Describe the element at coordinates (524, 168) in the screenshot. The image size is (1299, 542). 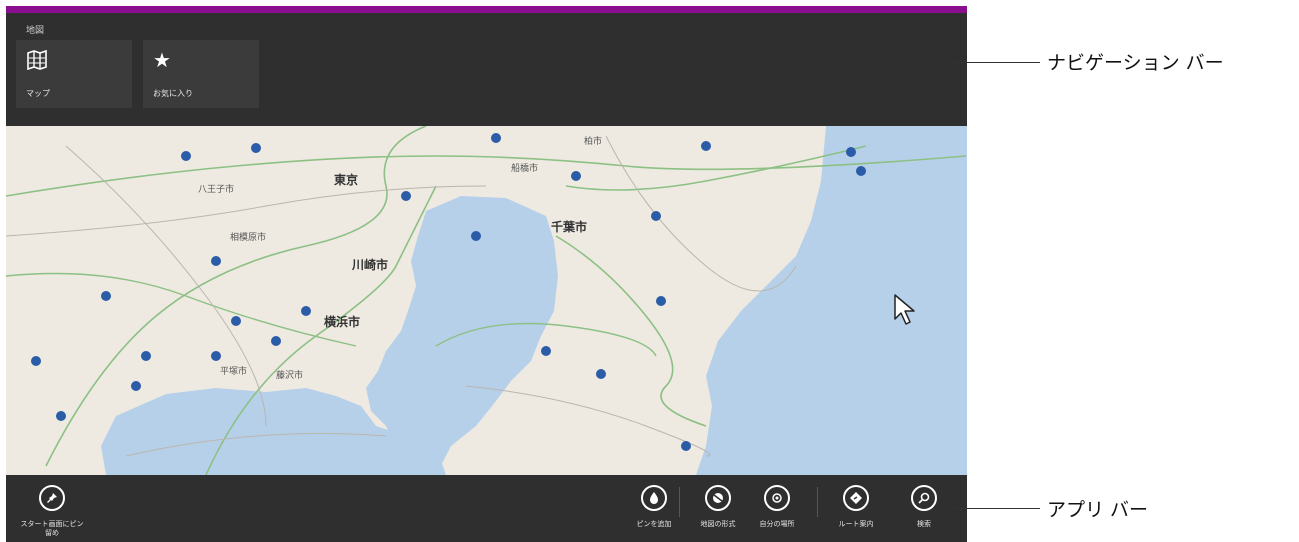
I see `city-label-funabashi: 船橋市` at that location.